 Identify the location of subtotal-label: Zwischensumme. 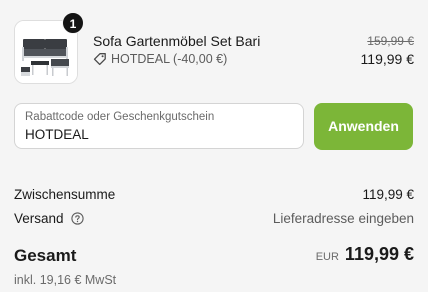
(65, 194).